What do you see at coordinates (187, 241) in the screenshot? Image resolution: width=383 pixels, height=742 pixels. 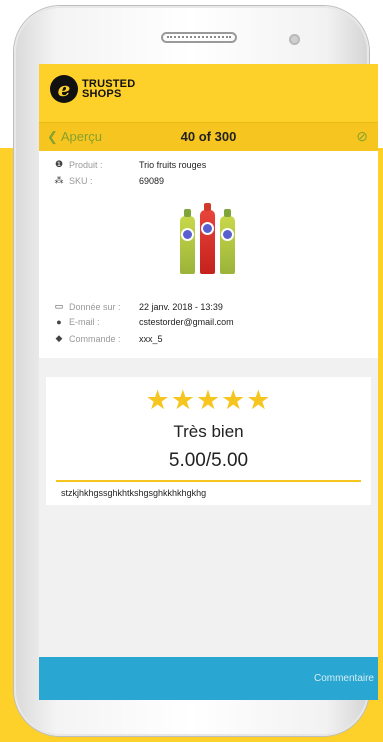 I see `bottle-green-left` at bounding box center [187, 241].